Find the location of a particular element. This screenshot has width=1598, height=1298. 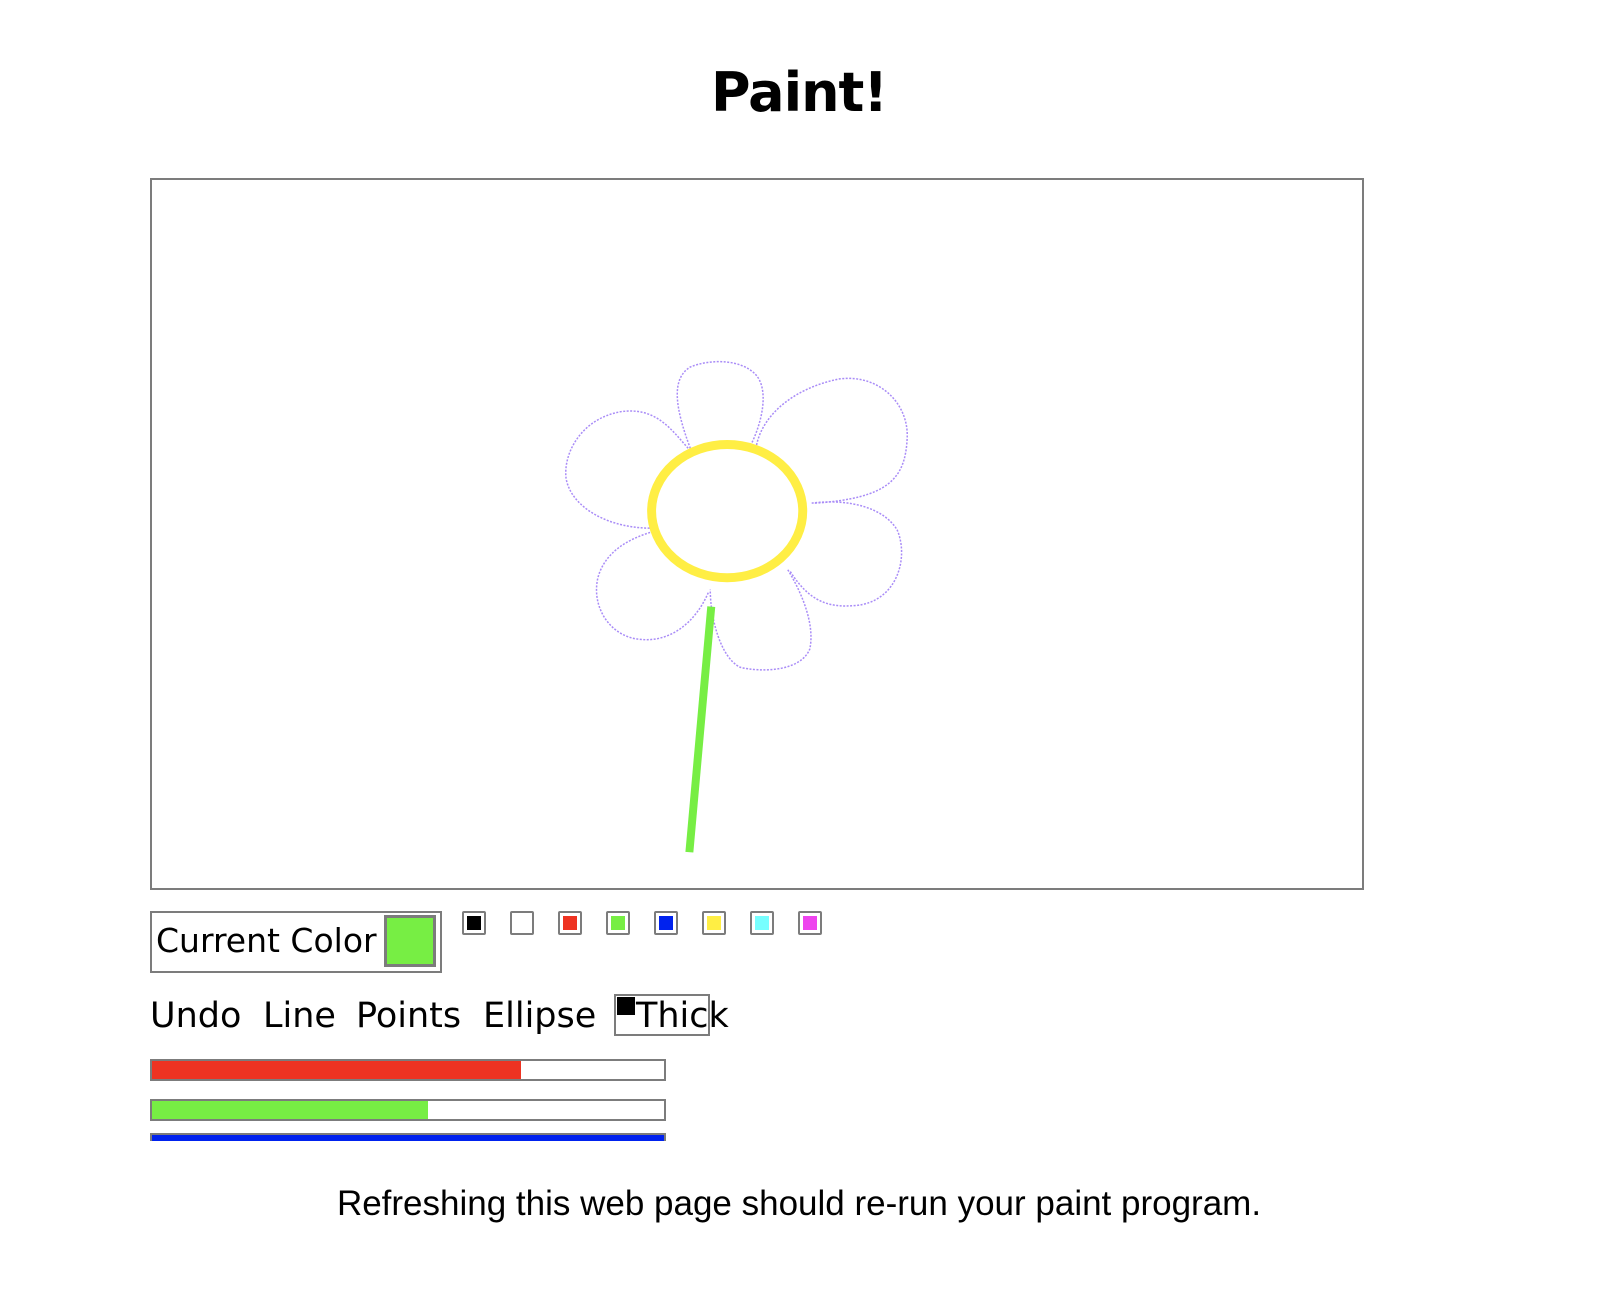

palette-swatch-green is located at coordinates (618, 923).